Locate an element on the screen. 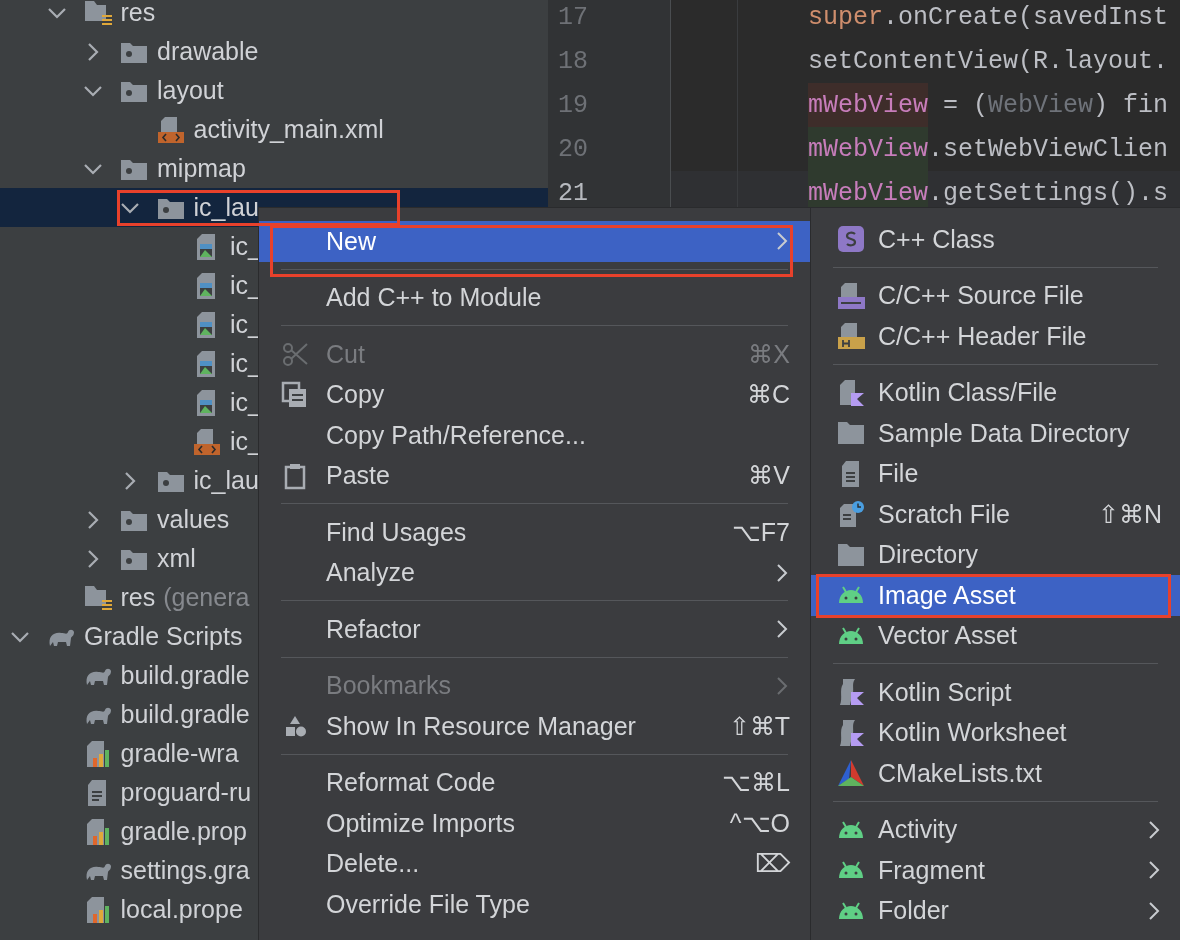 The width and height of the screenshot is (1180, 940). line-number: 19 is located at coordinates (573, 105).